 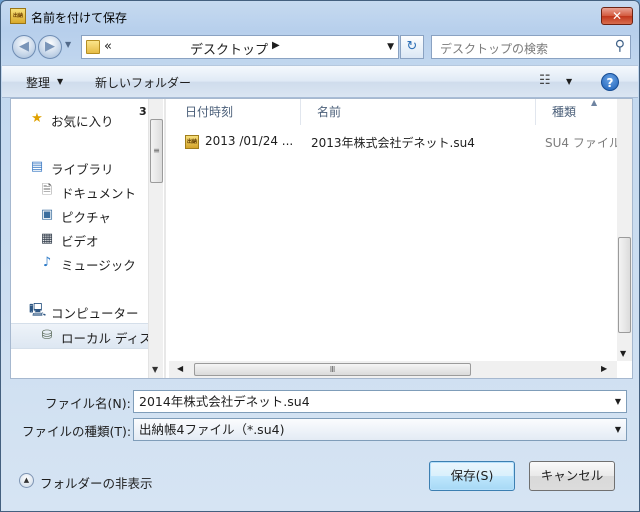 I want to click on app-icon: 出納, so click(x=18, y=16).